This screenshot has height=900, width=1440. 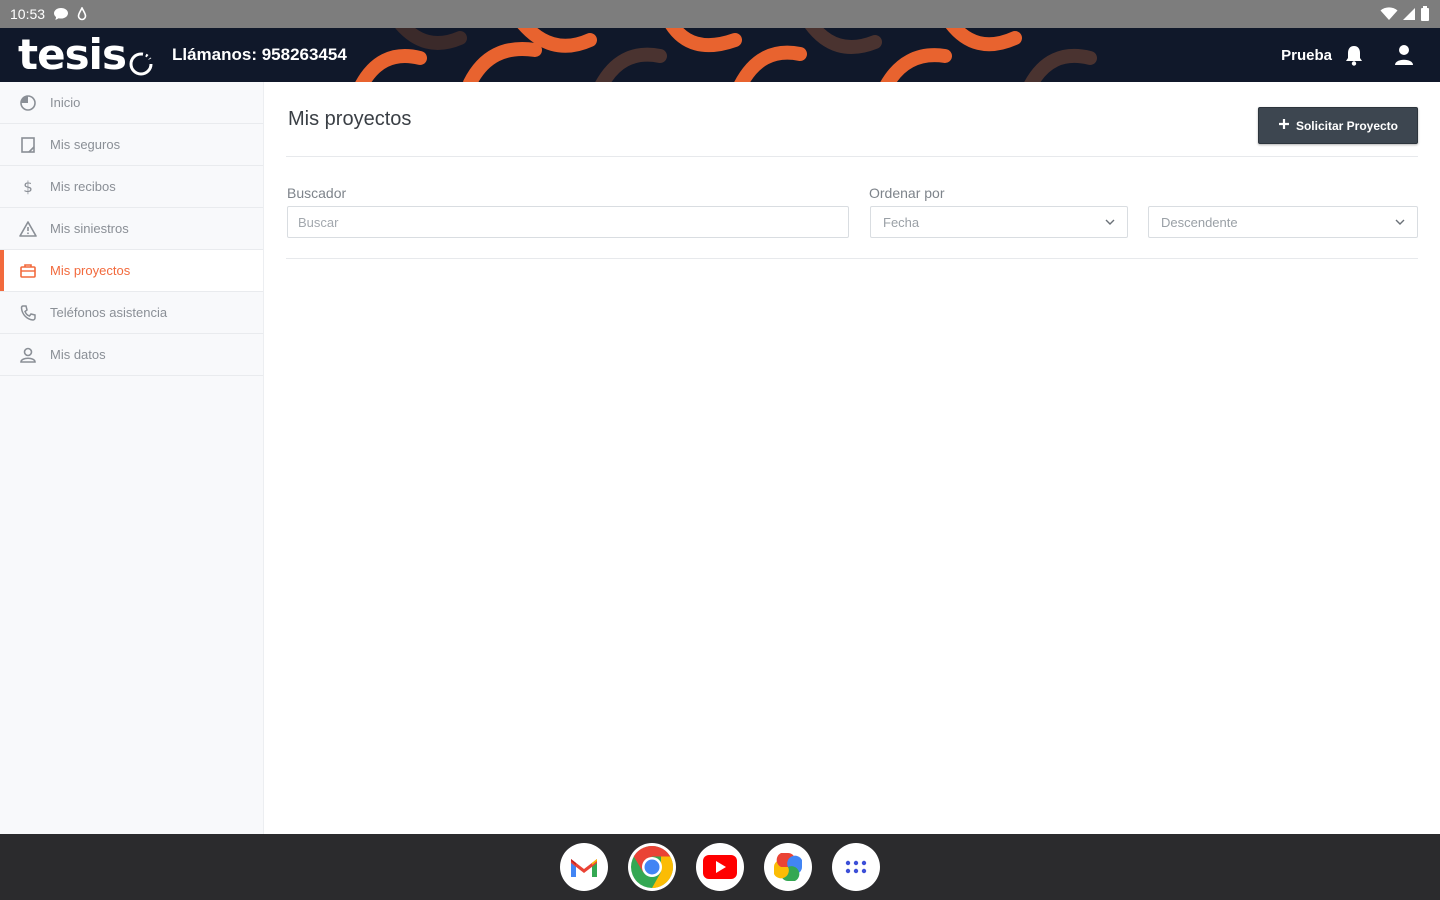 What do you see at coordinates (131, 187) in the screenshot?
I see `sidebar-item-mis-recibos: $ Mis recibos` at bounding box center [131, 187].